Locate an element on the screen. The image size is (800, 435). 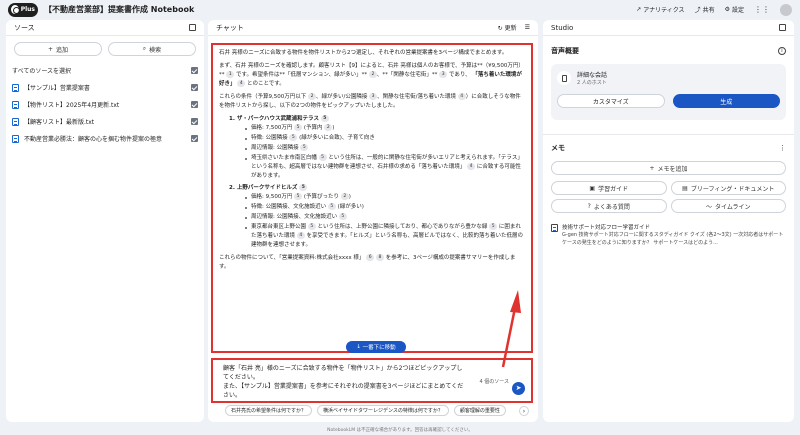
timeline-label: タイムライン is located at coordinates (732, 207).